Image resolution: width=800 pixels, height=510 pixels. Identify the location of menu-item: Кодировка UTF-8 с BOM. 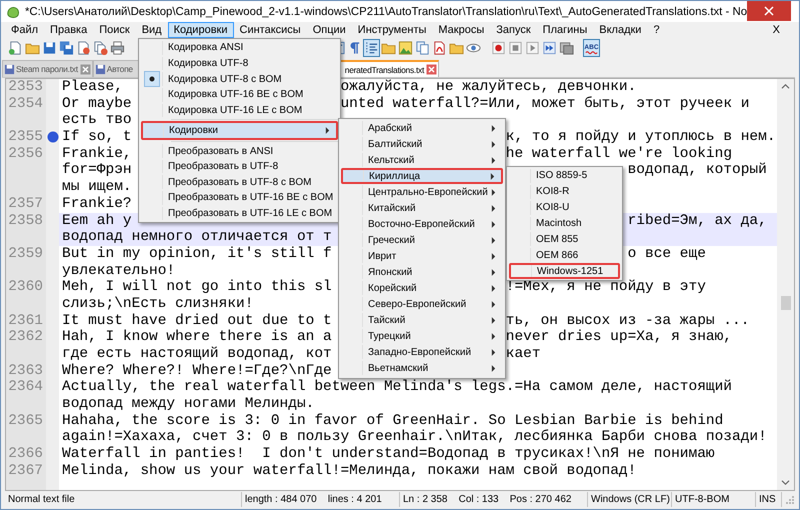
(239, 79).